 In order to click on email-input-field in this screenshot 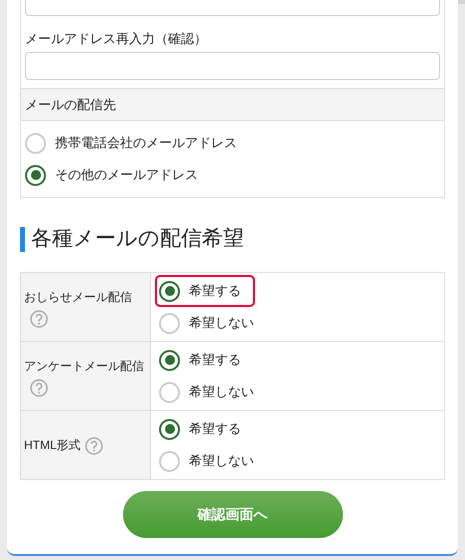, I will do `click(232, 8)`.